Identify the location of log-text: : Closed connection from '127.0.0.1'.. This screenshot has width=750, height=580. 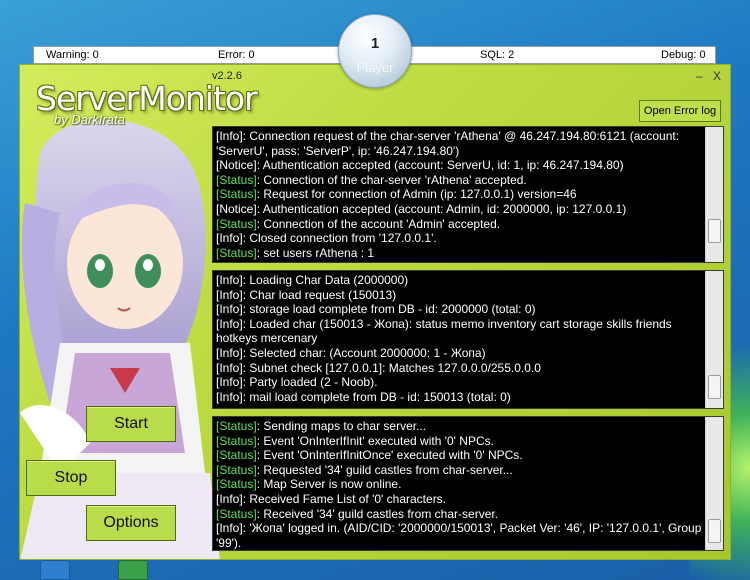
(339, 238).